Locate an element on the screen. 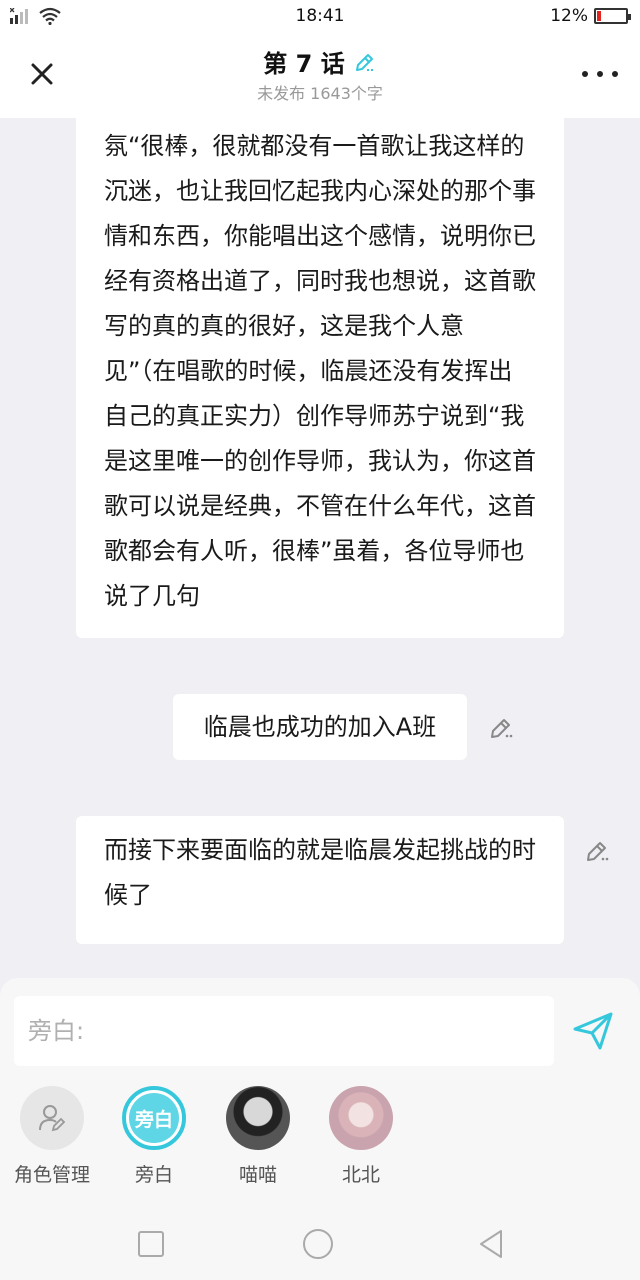 This screenshot has height=1280, width=640. role-label: 角色管理 is located at coordinates (51, 1175).